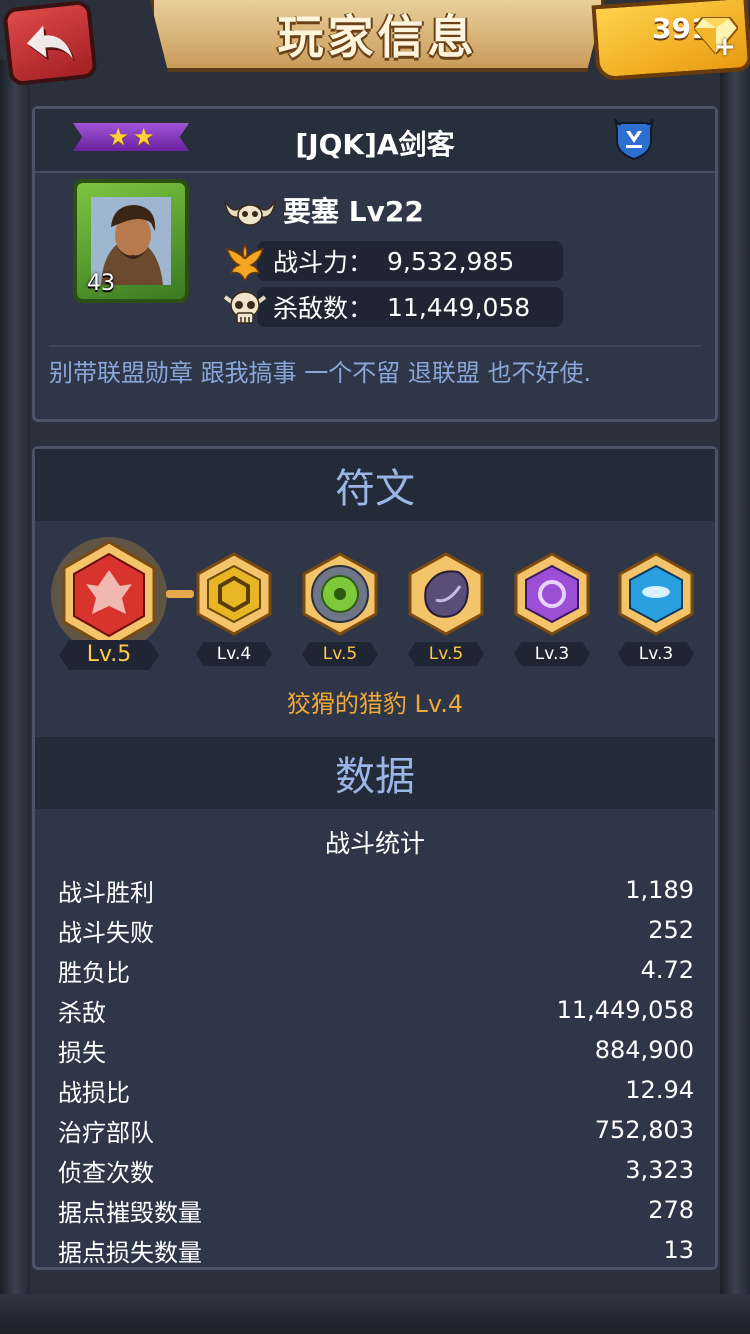 Image resolution: width=750 pixels, height=1334 pixels. Describe the element at coordinates (82, 1012) in the screenshot. I see `stat-label: 杀敌` at that location.